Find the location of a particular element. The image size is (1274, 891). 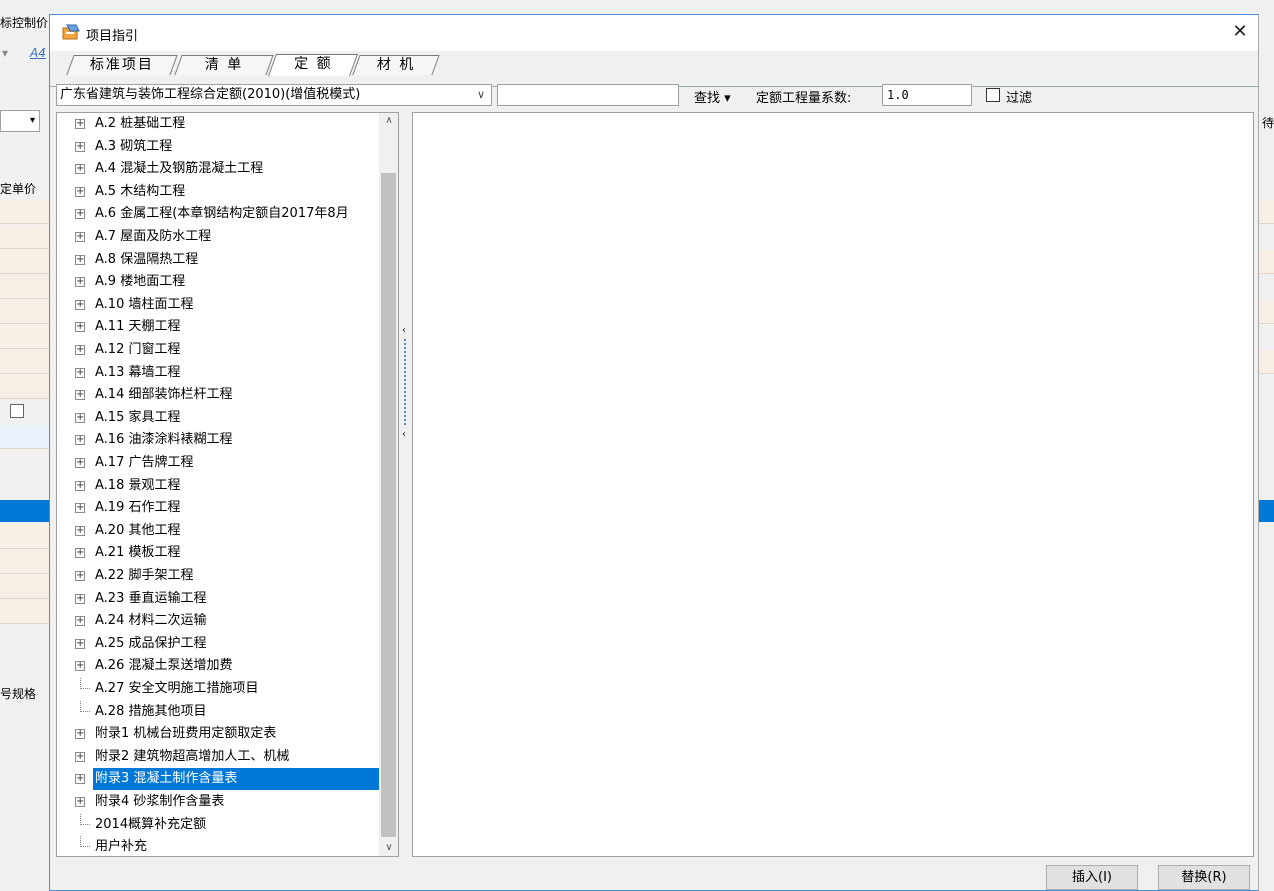

quota-select: 广东省建筑与装饰工程综合定额(2010)(增值税模式) ∨ is located at coordinates (274, 95).